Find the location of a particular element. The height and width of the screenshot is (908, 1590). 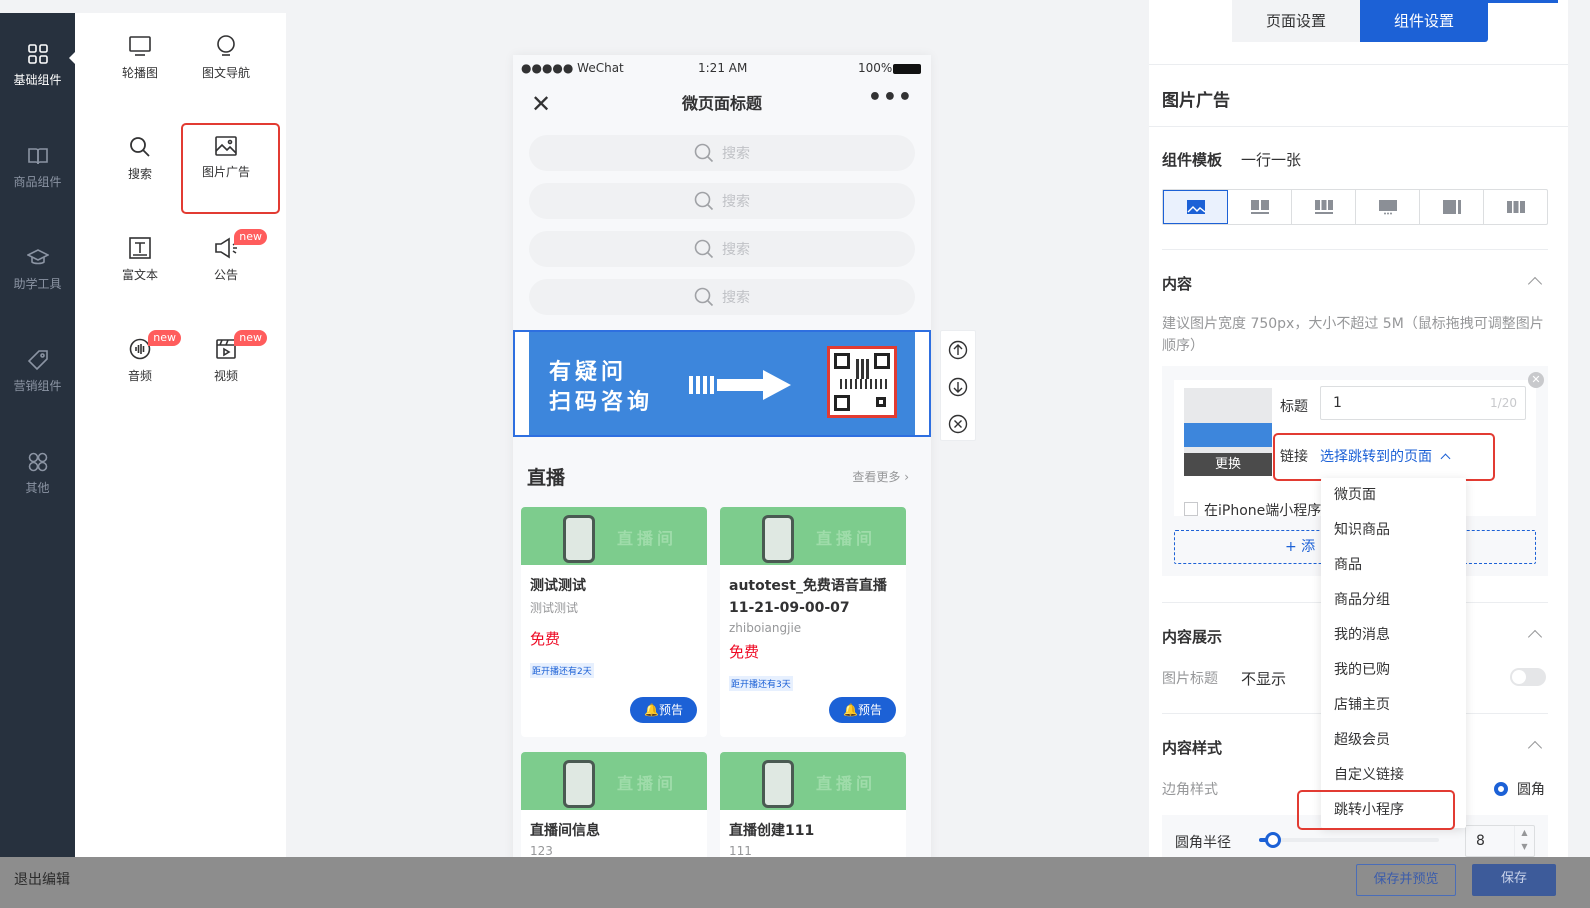

divider is located at coordinates (1358, 126).